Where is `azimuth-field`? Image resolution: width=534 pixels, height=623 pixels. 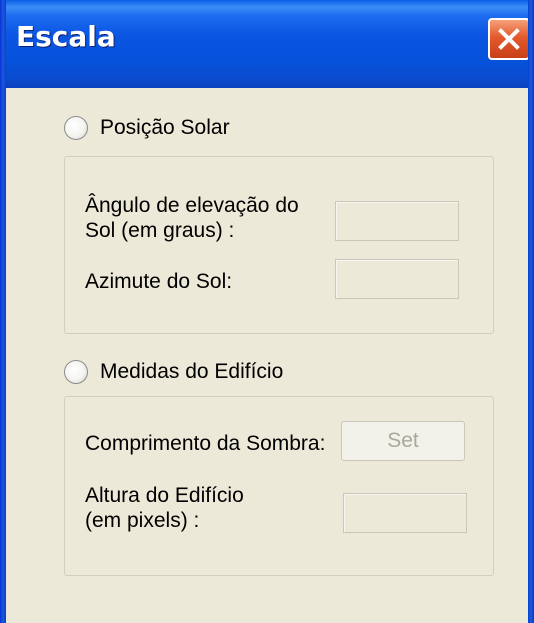 azimuth-field is located at coordinates (397, 279).